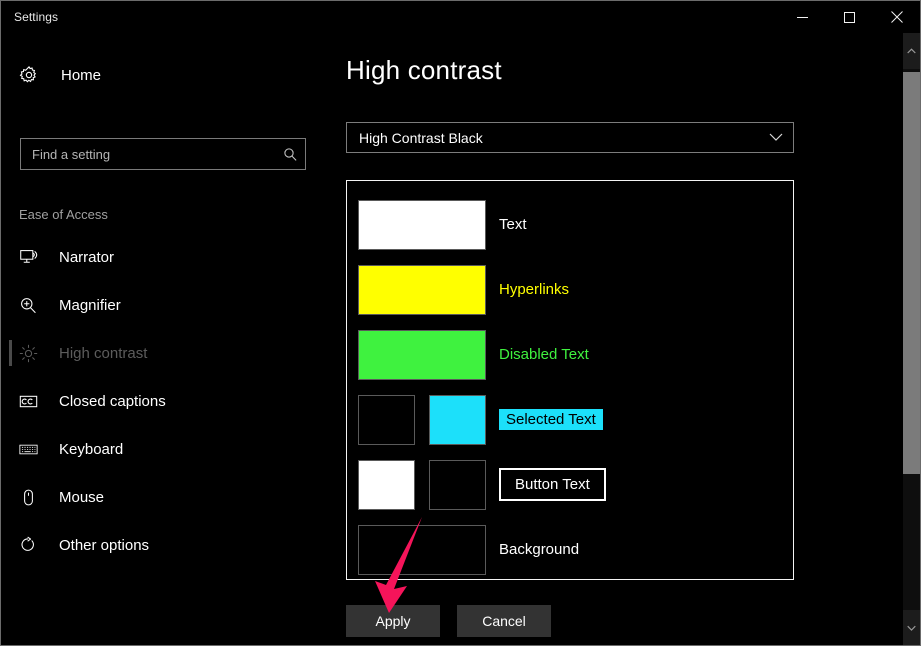  I want to click on vertical-scrollbar, so click(911, 339).